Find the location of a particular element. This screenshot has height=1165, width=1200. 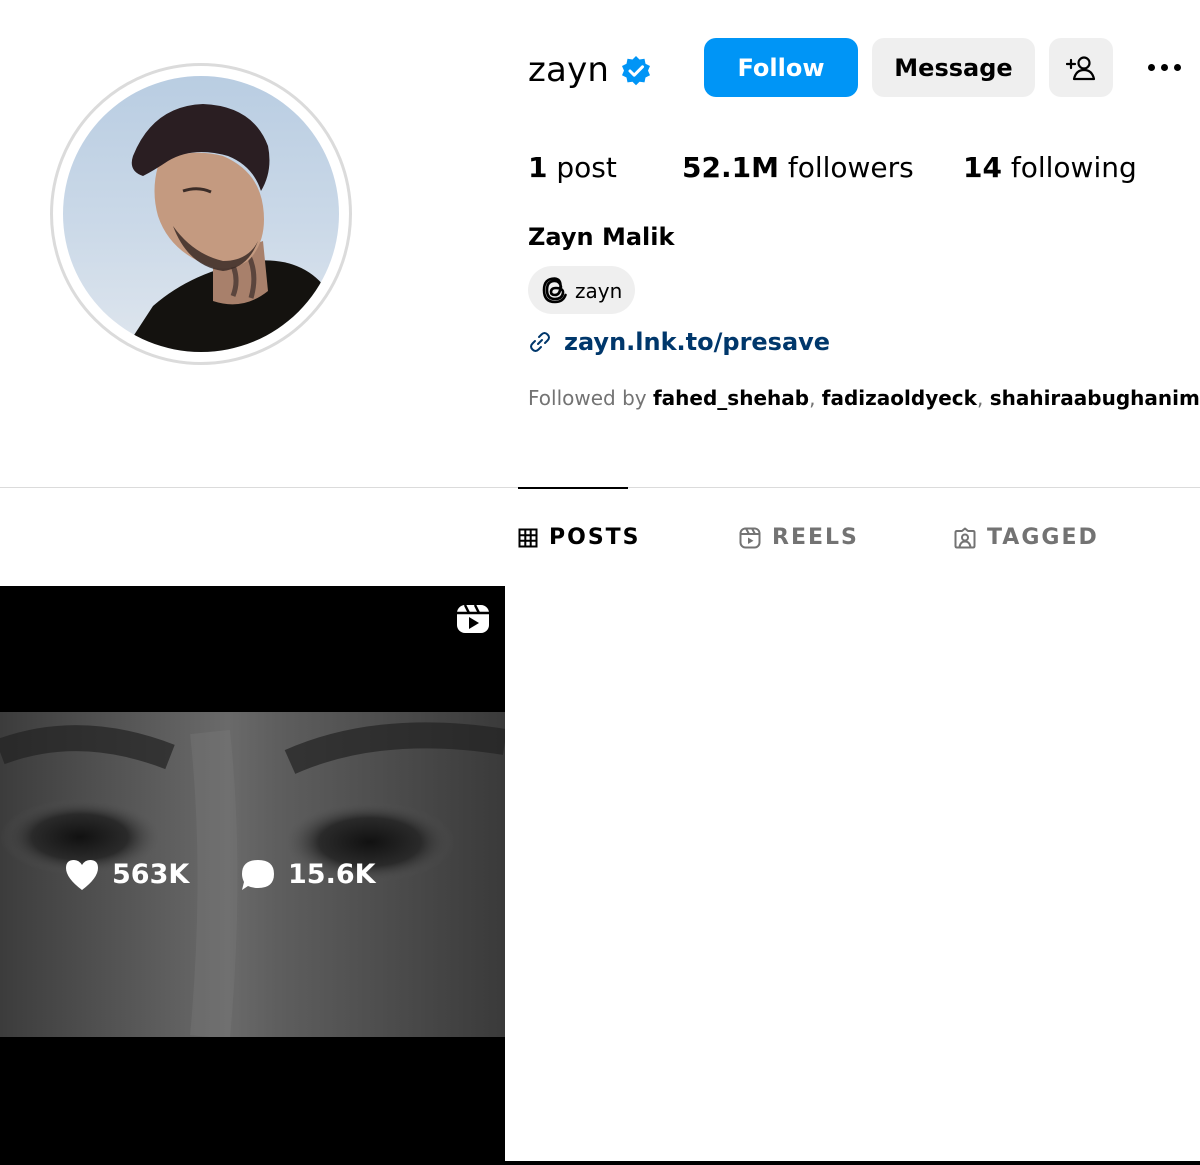

message-button: Message is located at coordinates (953, 67).